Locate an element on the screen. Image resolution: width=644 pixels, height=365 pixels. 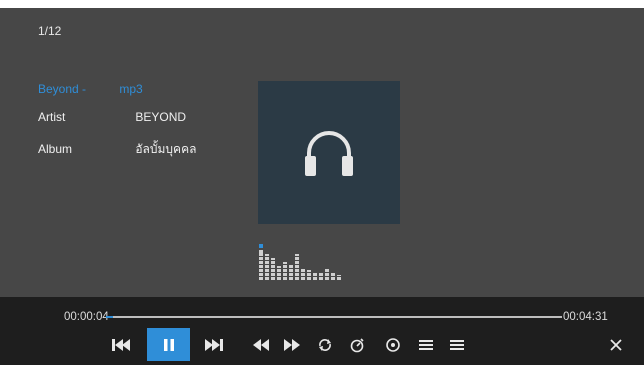
rewind-button is located at coordinates (261, 345).